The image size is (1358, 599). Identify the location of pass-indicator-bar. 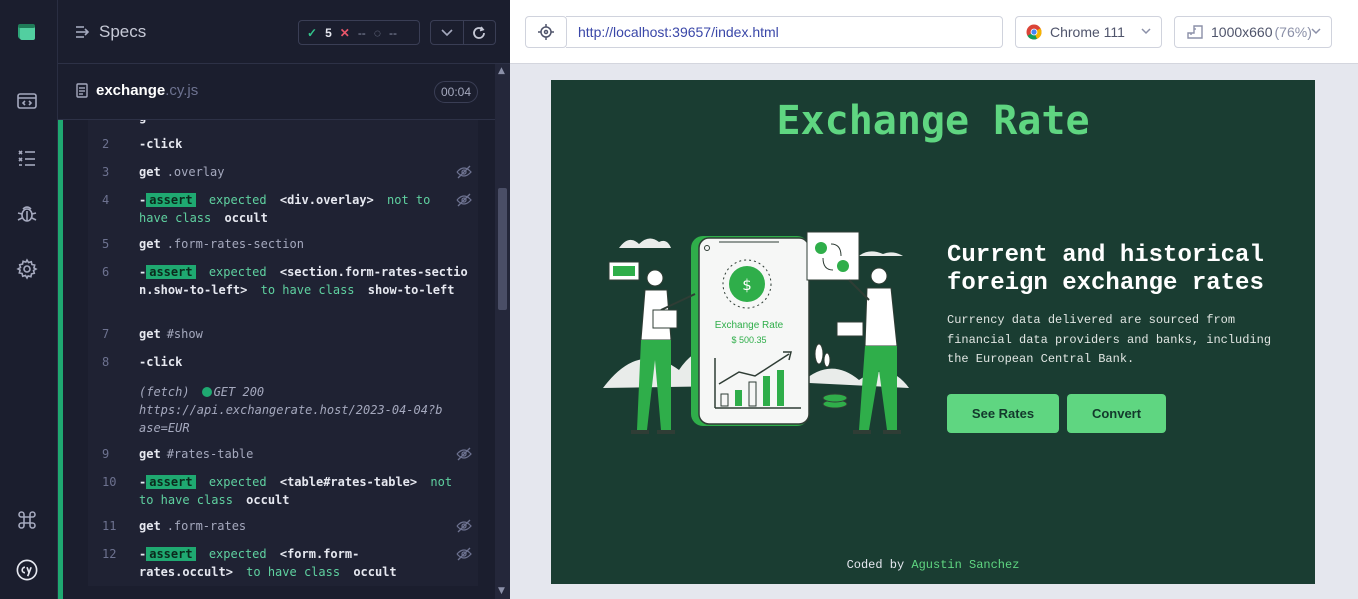
(60, 359).